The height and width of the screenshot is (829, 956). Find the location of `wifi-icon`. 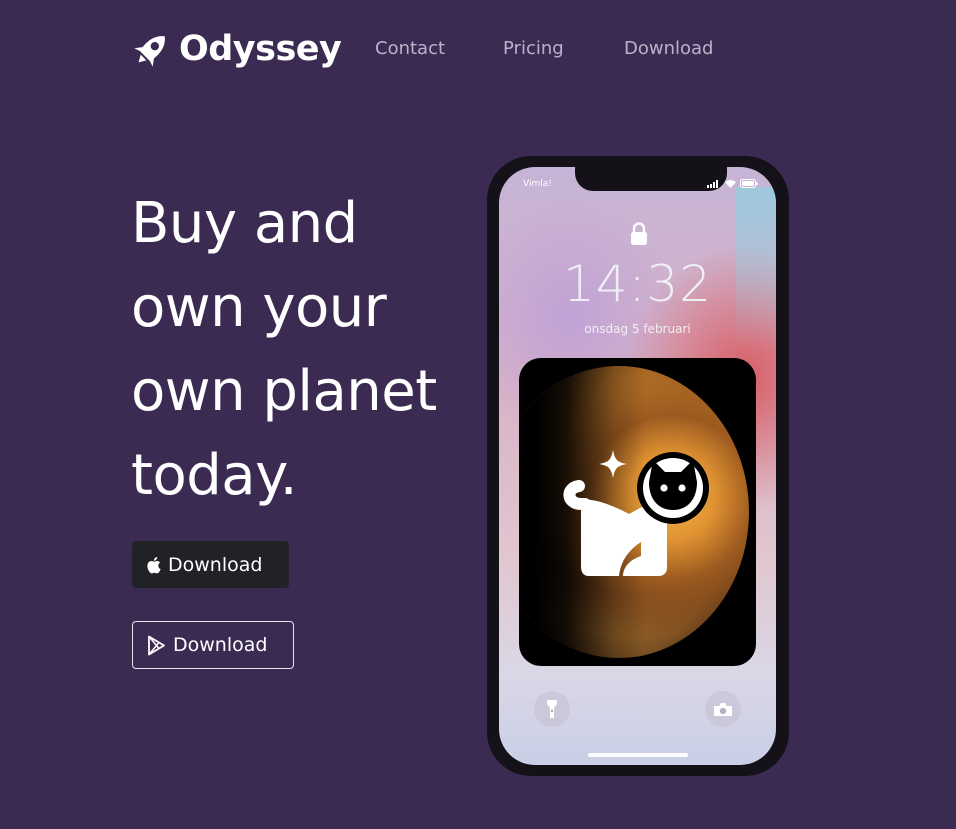

wifi-icon is located at coordinates (730, 183).